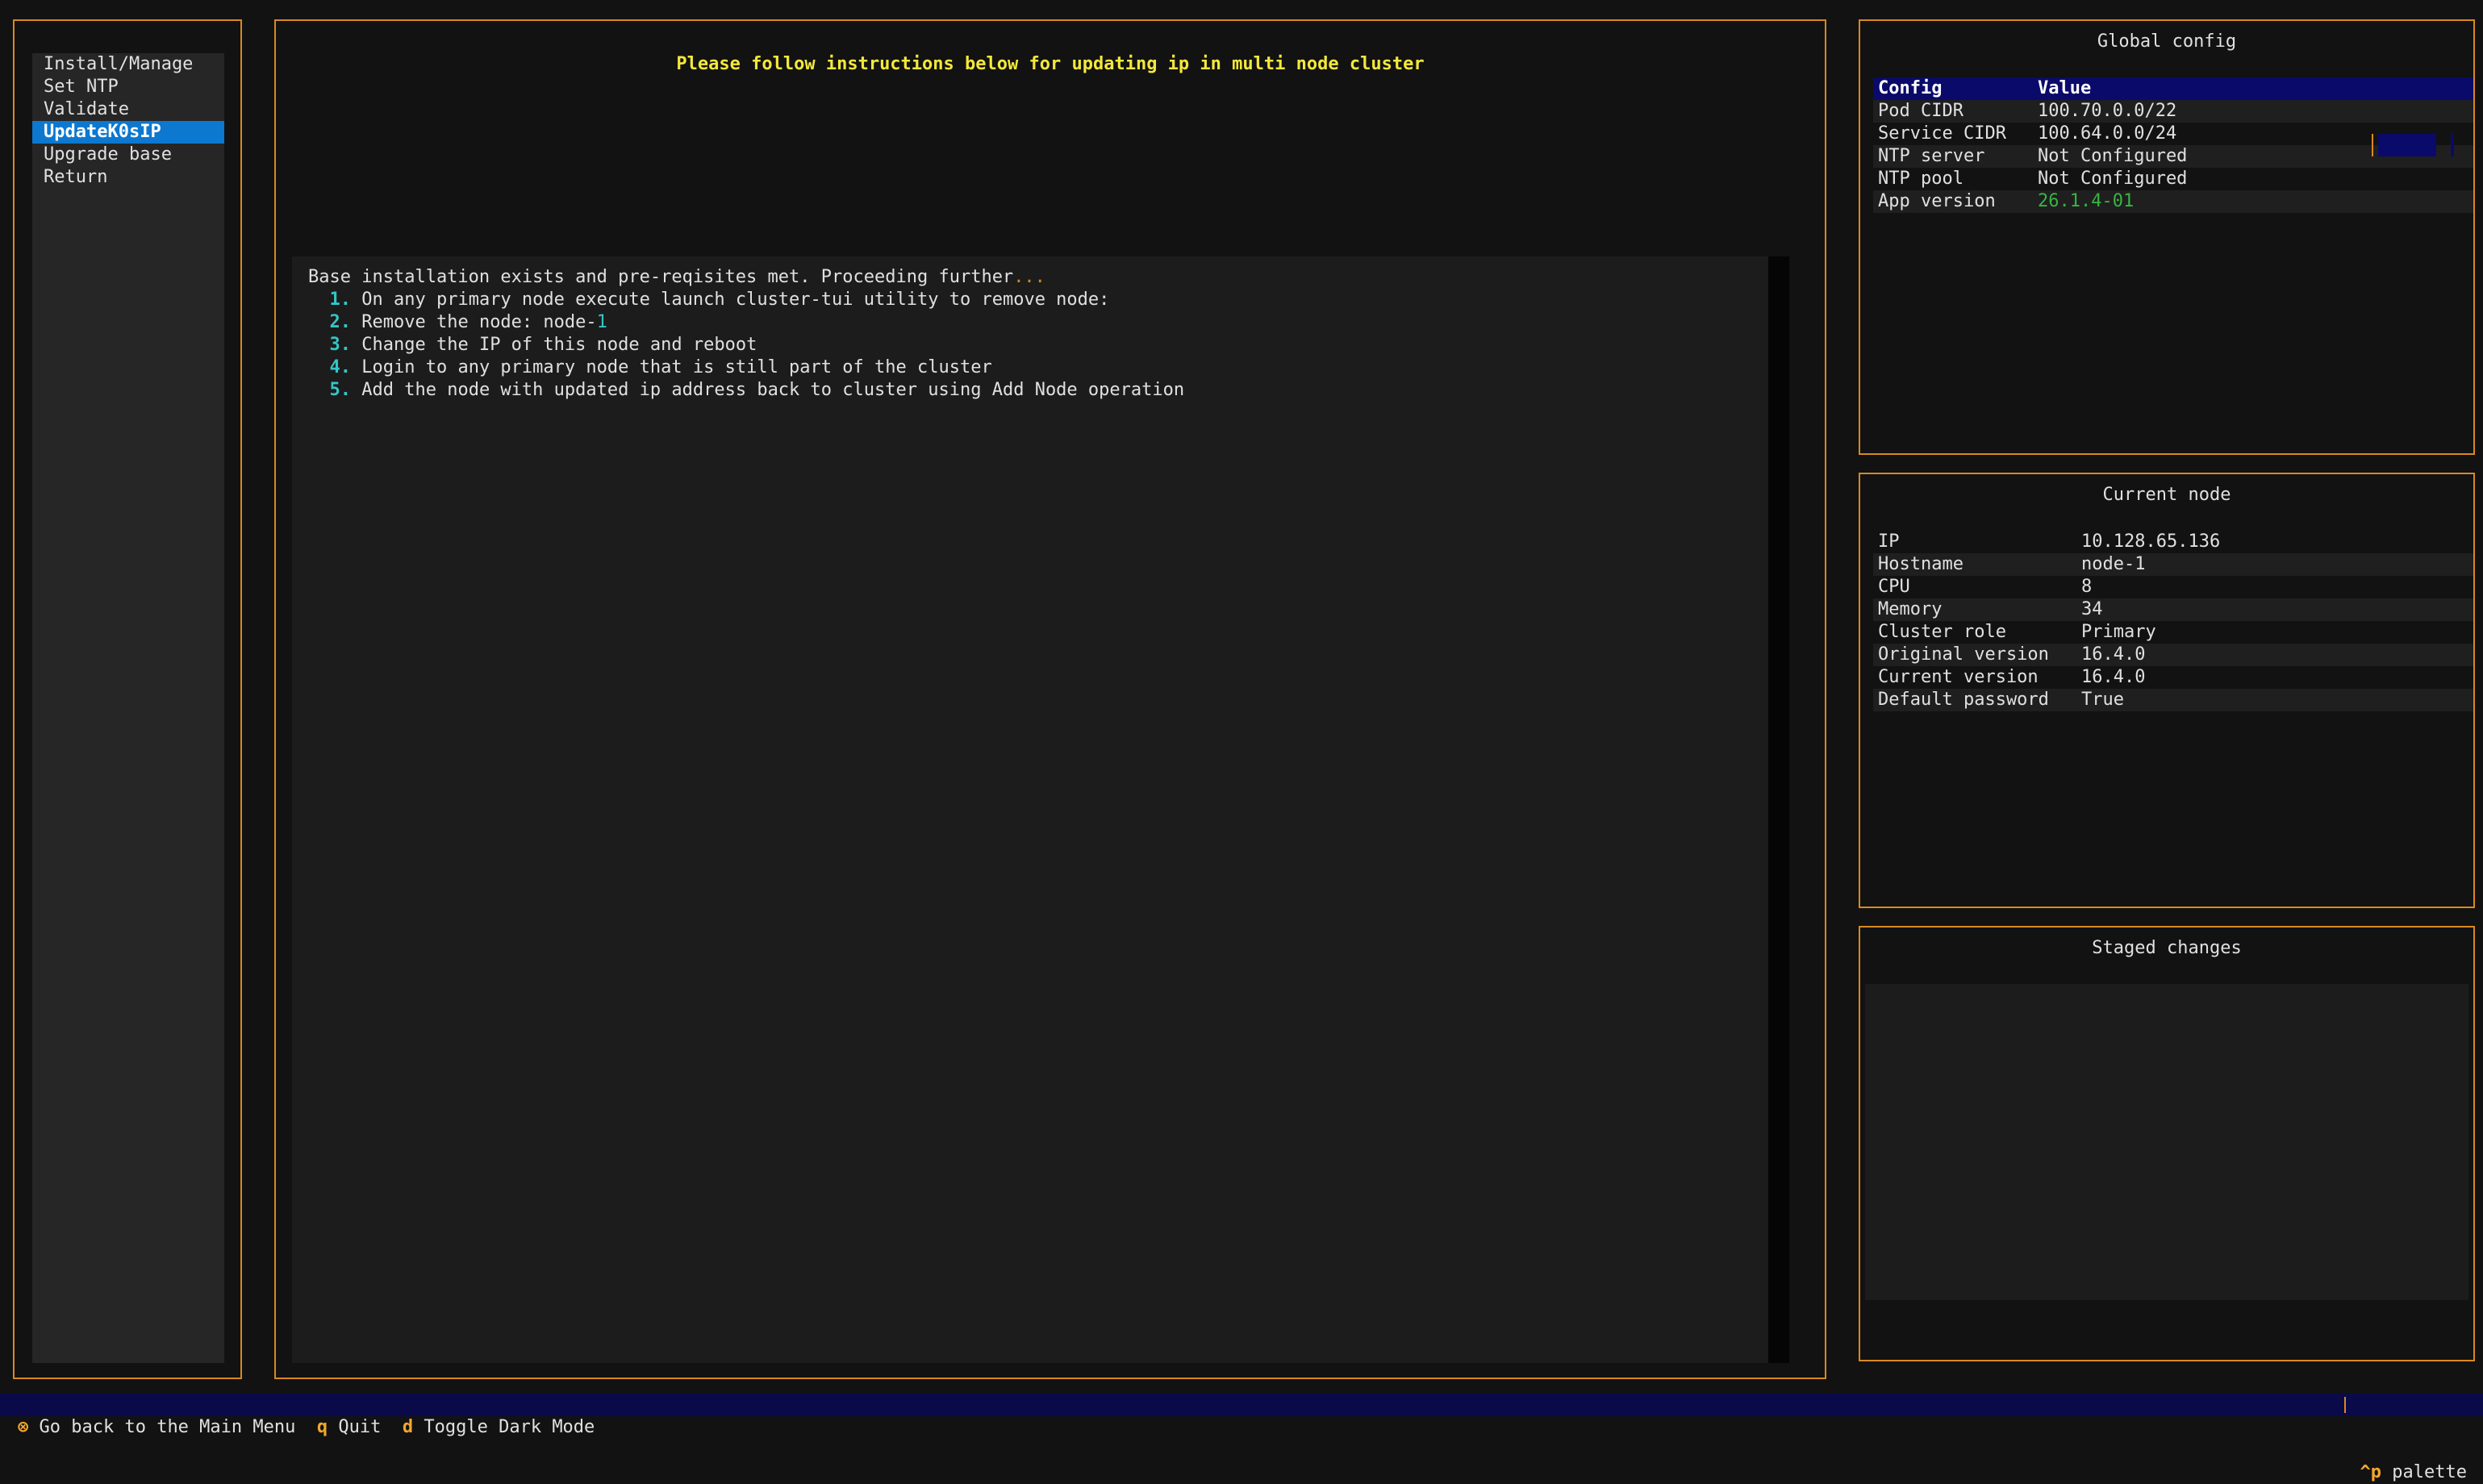 This screenshot has height=1484, width=2483. I want to click on global-config-title: Global config, so click(2167, 41).